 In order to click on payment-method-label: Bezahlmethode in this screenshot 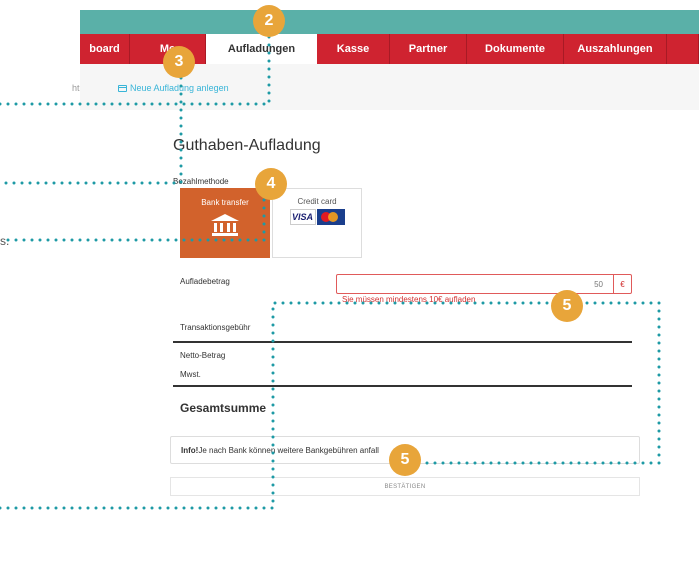, I will do `click(201, 181)`.